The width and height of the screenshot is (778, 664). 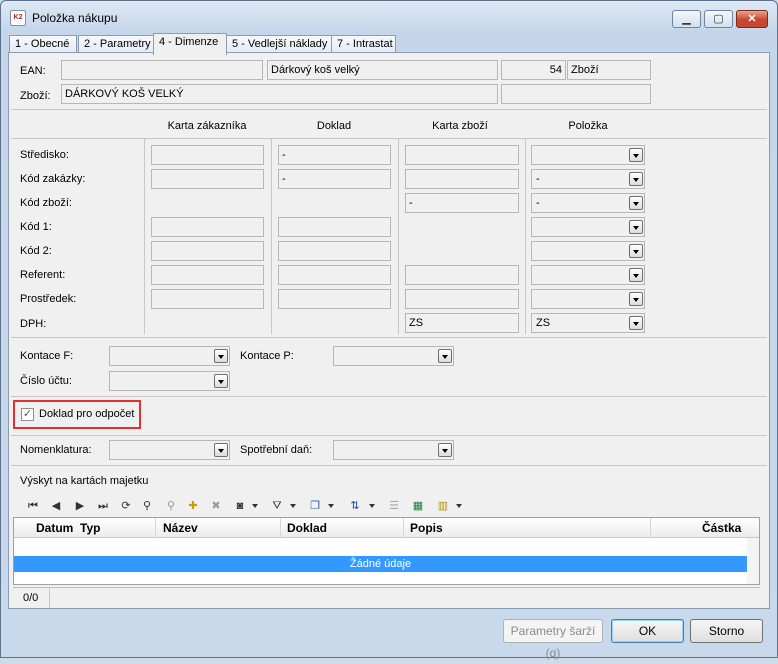 What do you see at coordinates (162, 70) in the screenshot?
I see `ean-field` at bounding box center [162, 70].